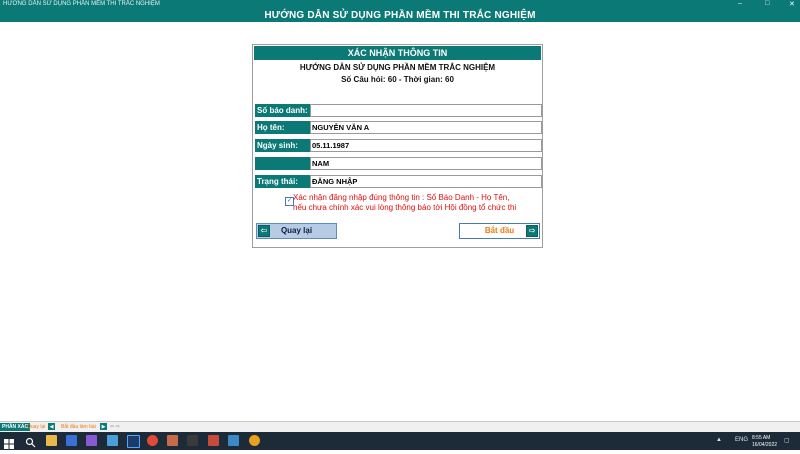 This screenshot has width=800, height=454. Describe the element at coordinates (792, 4) in the screenshot. I see `close-button: ✕` at that location.